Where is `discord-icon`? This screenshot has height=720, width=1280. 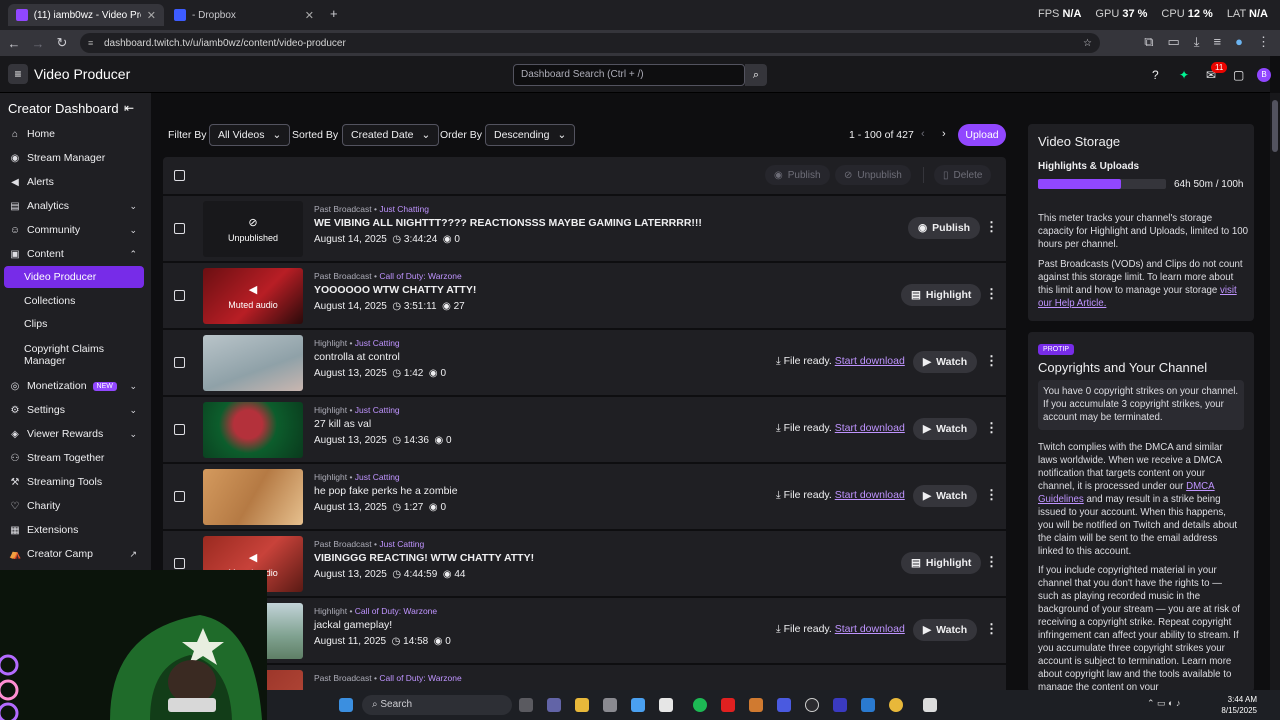 discord-icon is located at coordinates (784, 705).